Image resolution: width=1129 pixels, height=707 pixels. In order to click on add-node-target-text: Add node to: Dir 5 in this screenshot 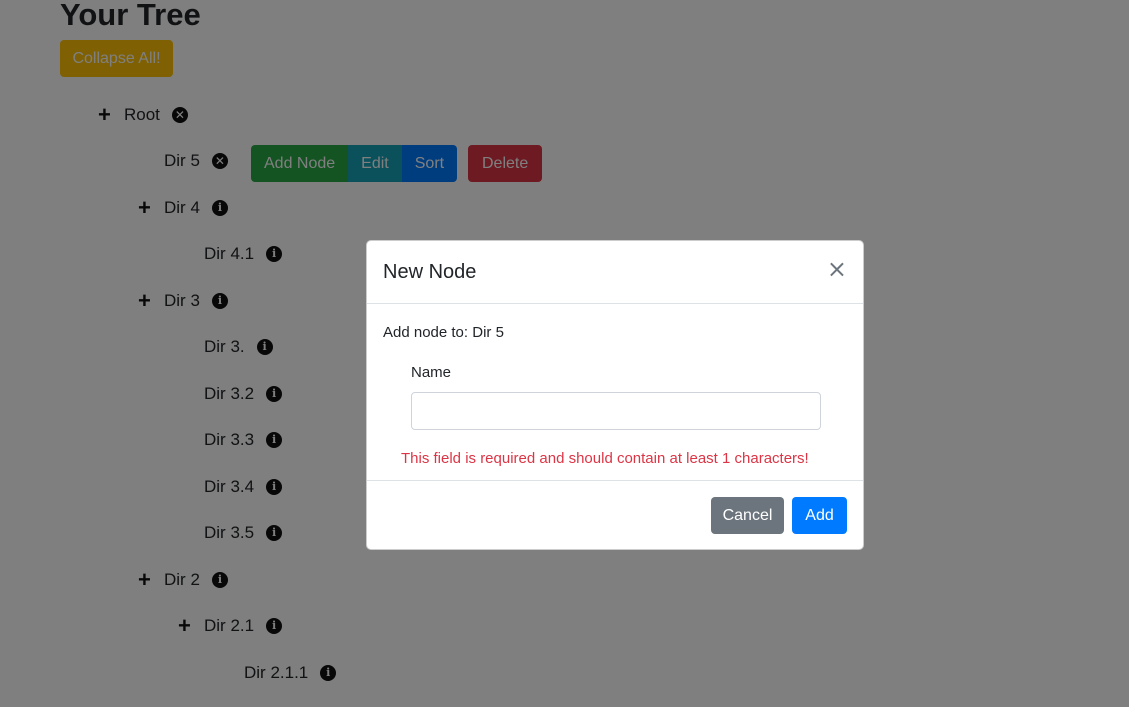, I will do `click(443, 332)`.